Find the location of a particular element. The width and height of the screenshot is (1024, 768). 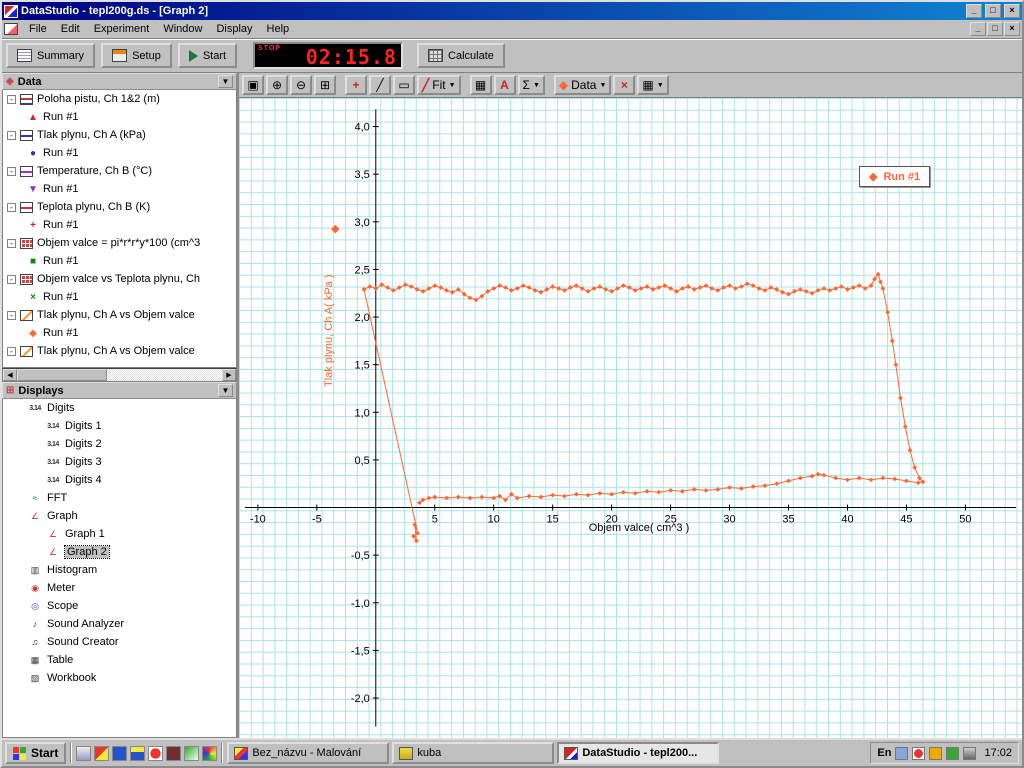

menu-experiment: Experiment is located at coordinates (122, 29).